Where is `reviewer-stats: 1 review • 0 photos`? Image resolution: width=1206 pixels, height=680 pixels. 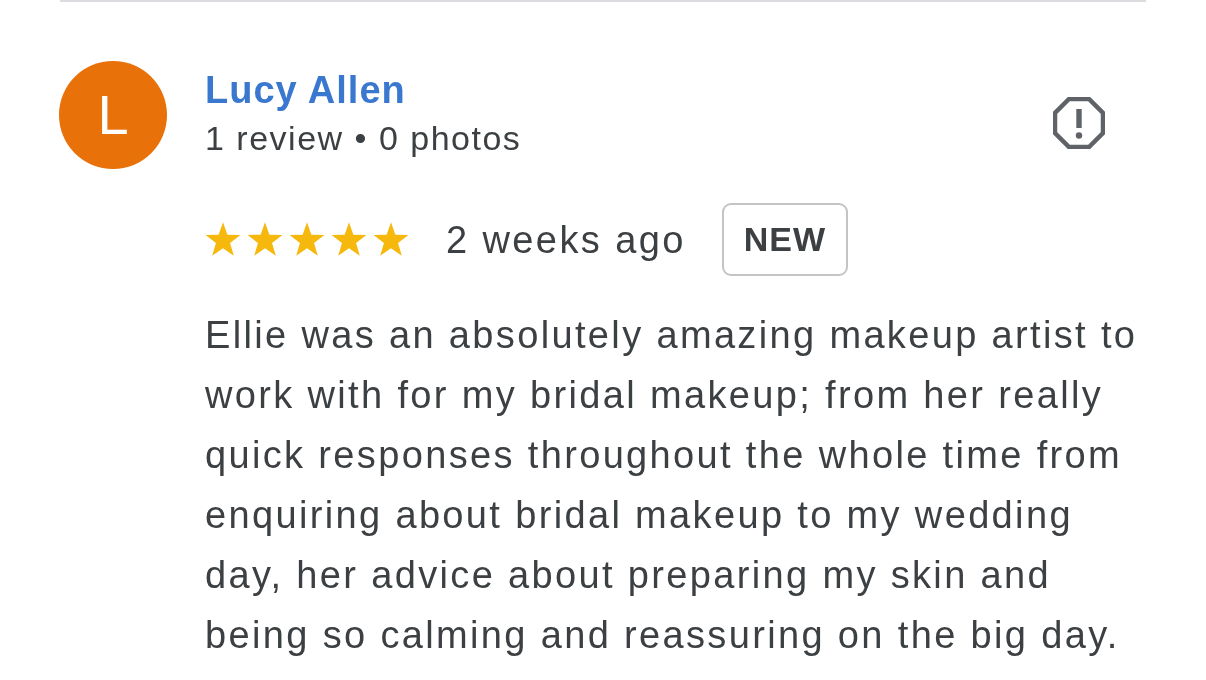
reviewer-stats: 1 review • 0 photos is located at coordinates (363, 138).